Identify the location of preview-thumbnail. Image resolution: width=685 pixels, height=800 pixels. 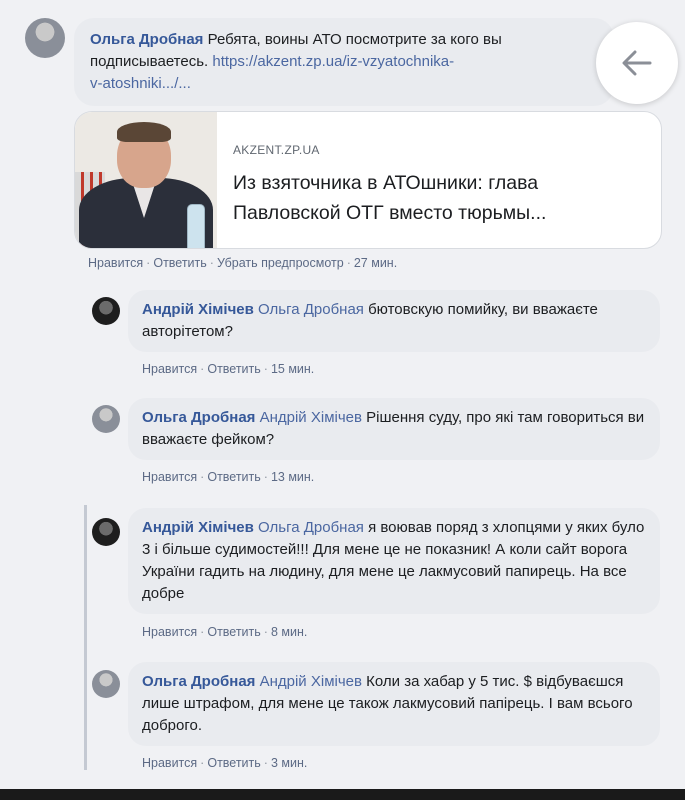
(146, 180).